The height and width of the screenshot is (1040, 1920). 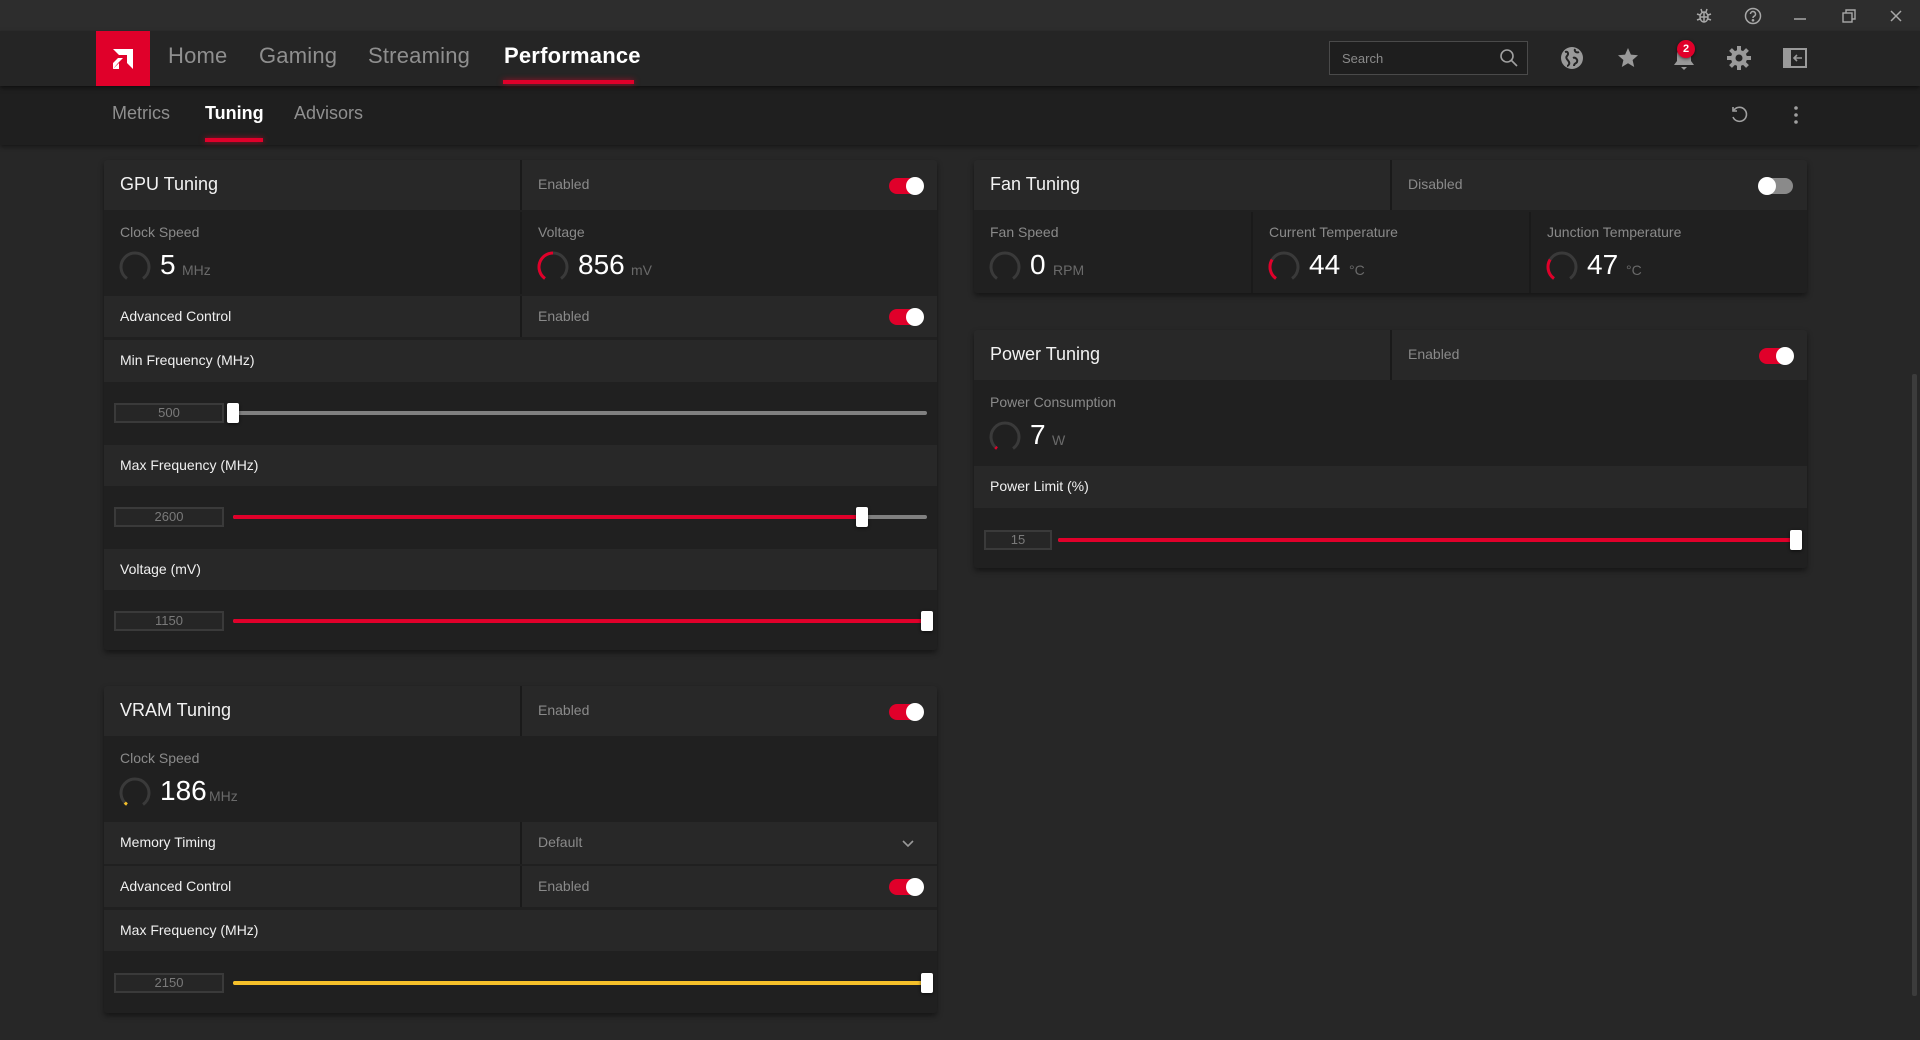 What do you see at coordinates (577, 413) in the screenshot?
I see `min-frequency-slider` at bounding box center [577, 413].